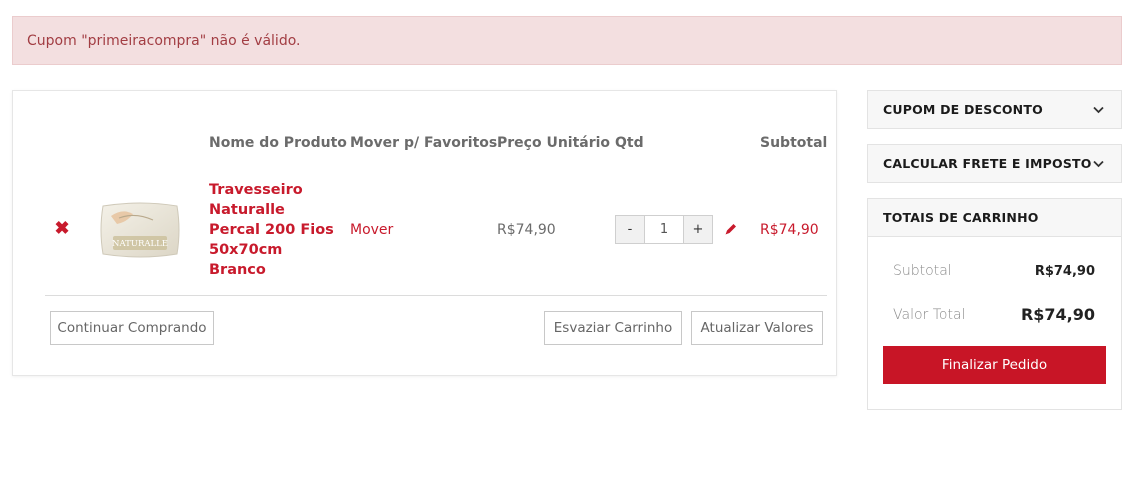  I want to click on qty-increase-button: +, so click(698, 229).